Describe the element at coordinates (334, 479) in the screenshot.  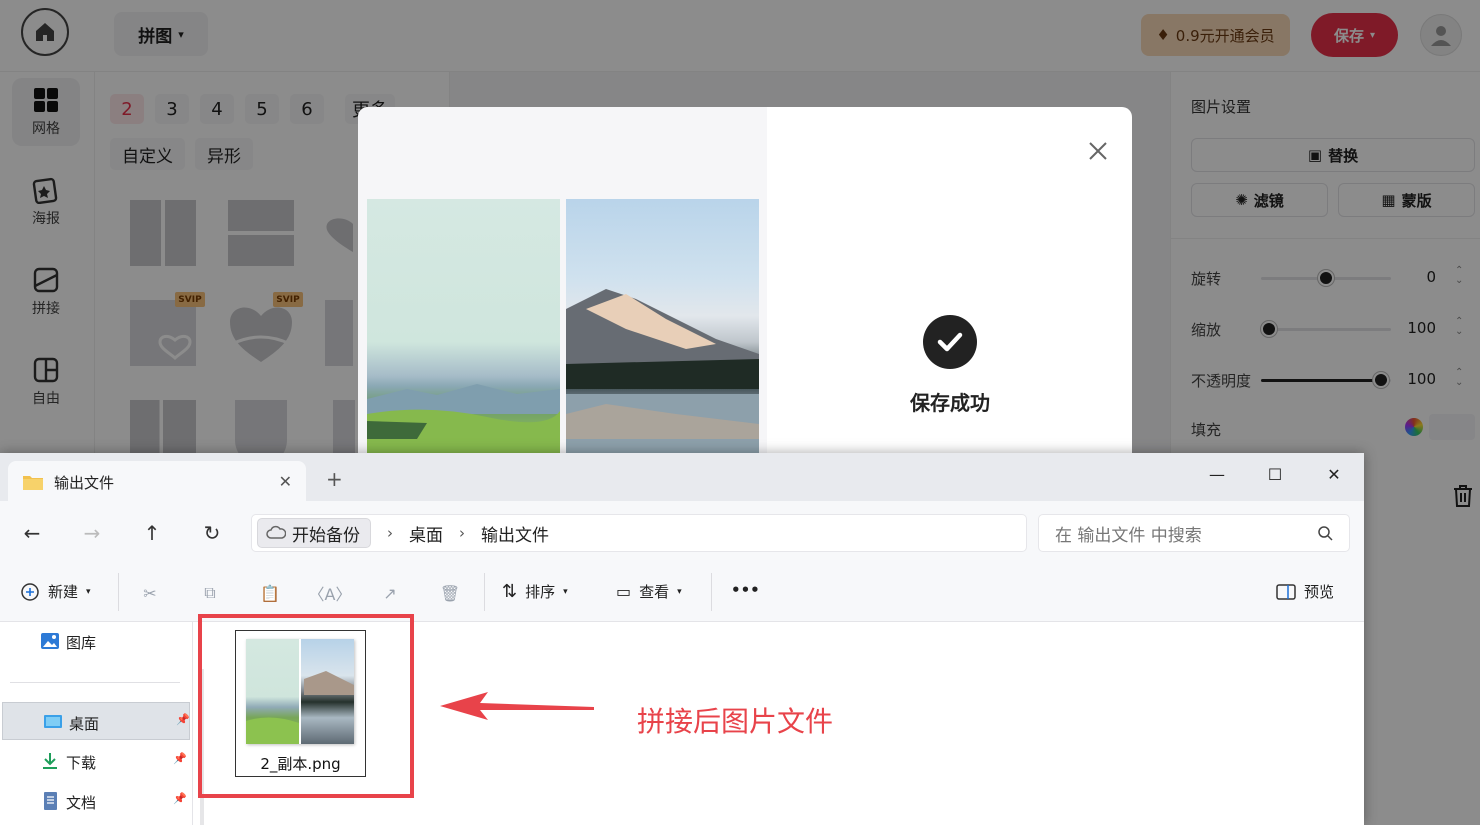
I see `new-tab-button: +` at that location.